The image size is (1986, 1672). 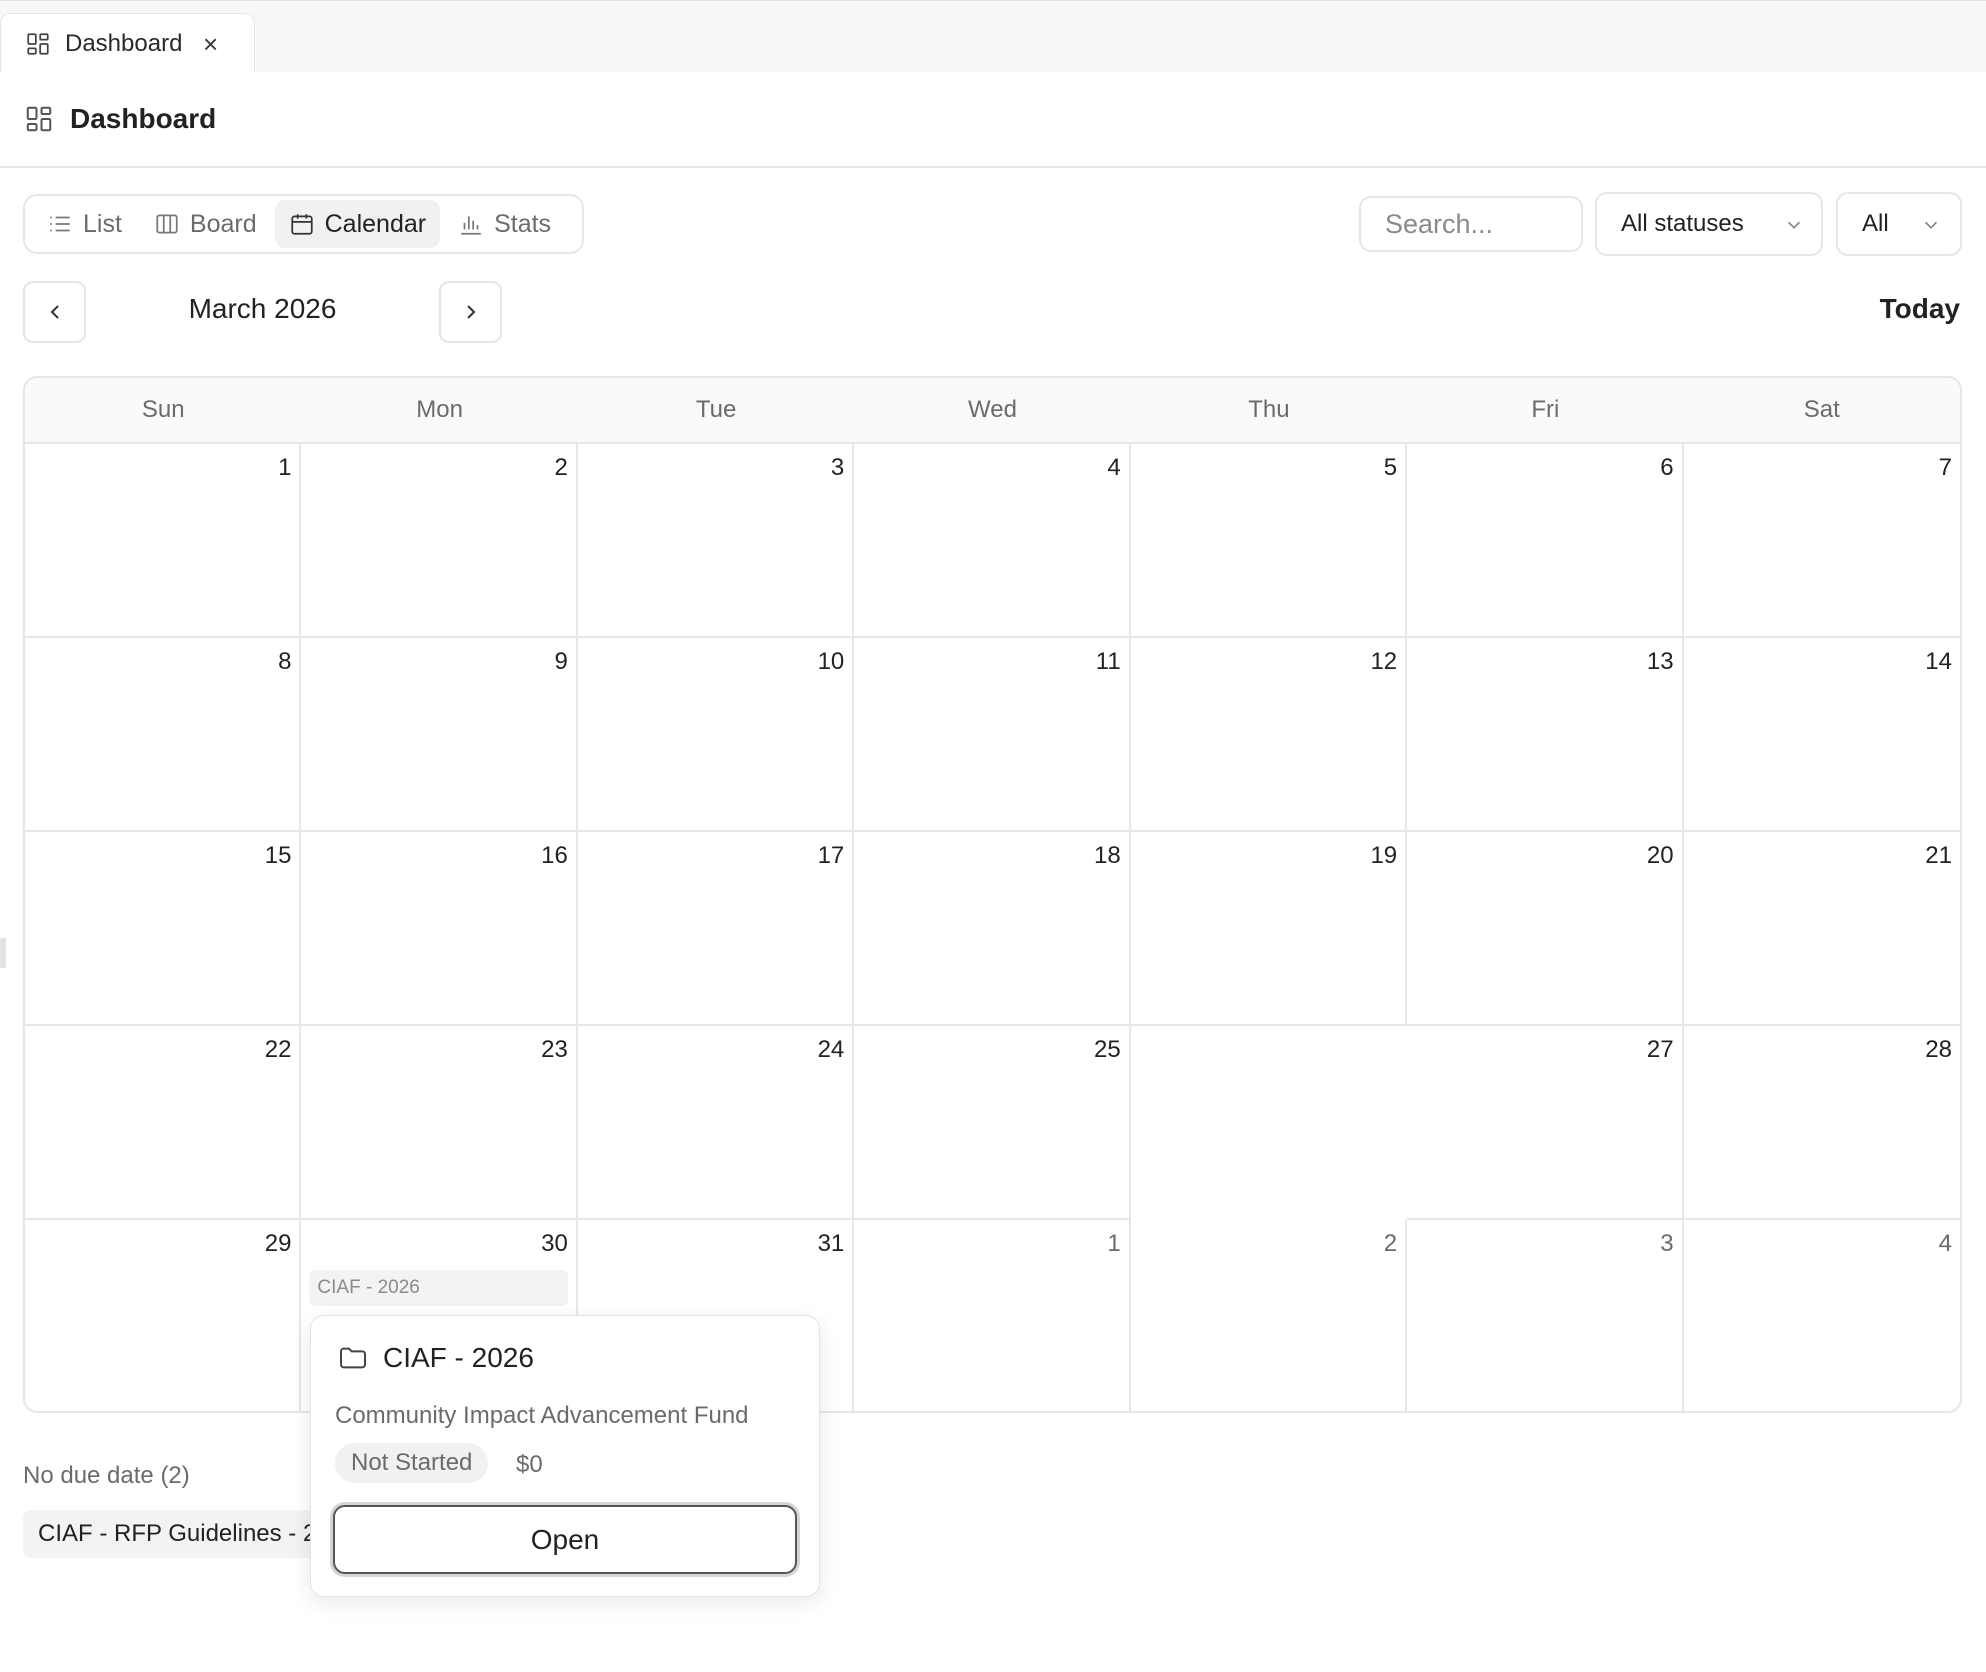 What do you see at coordinates (163, 735) in the screenshot?
I see `calendar-day: 8` at bounding box center [163, 735].